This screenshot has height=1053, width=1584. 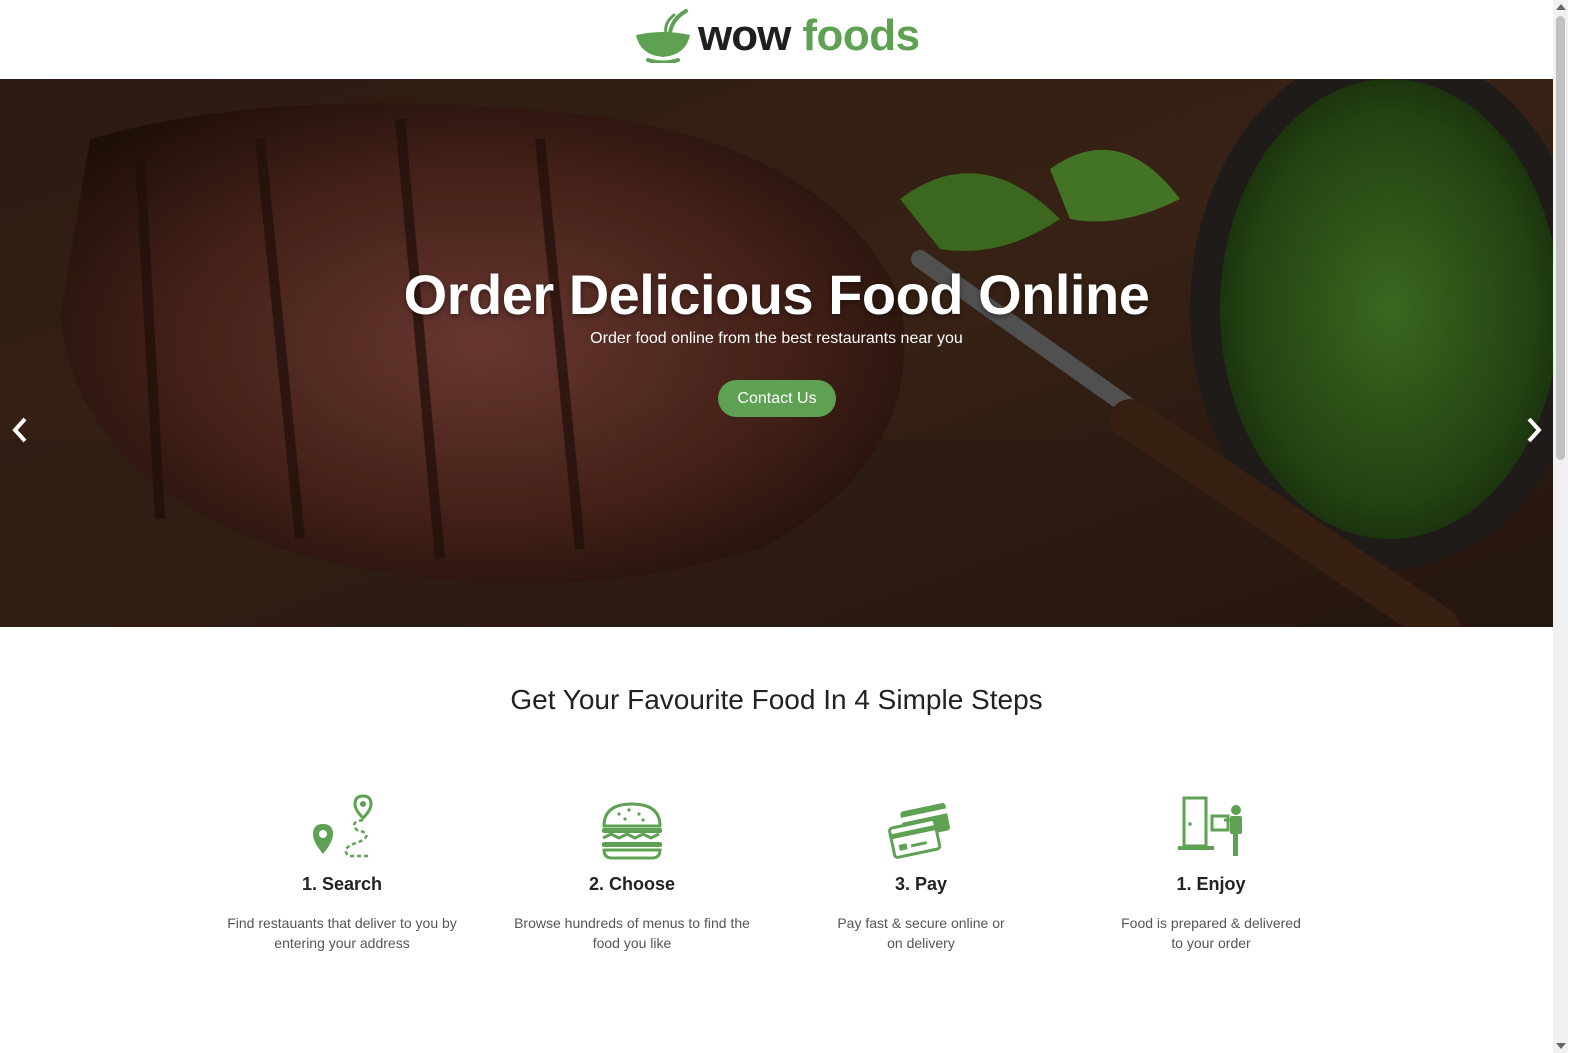 I want to click on step-title: 1. Search, so click(x=342, y=884).